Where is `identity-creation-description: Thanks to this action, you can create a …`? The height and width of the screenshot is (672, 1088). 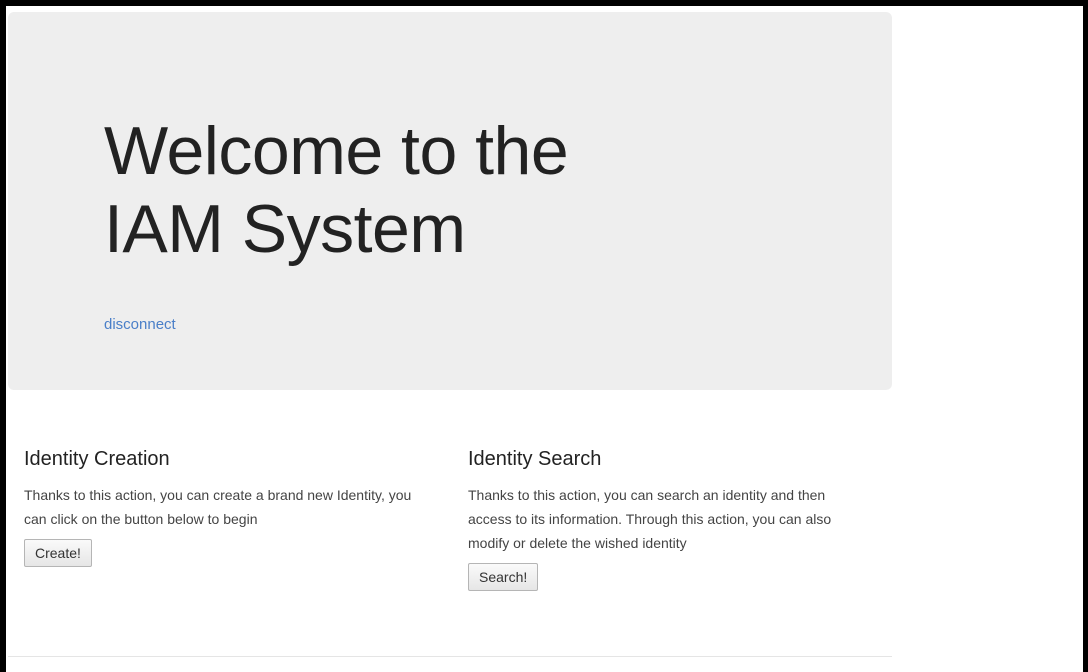 identity-creation-description: Thanks to this action, you can create a … is located at coordinates (218, 507).